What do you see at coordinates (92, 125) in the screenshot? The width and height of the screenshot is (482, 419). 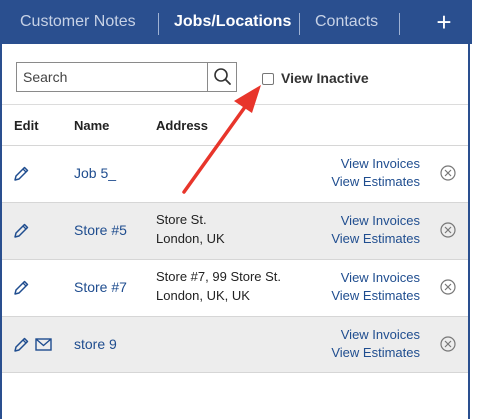 I see `column-header-name: Name` at bounding box center [92, 125].